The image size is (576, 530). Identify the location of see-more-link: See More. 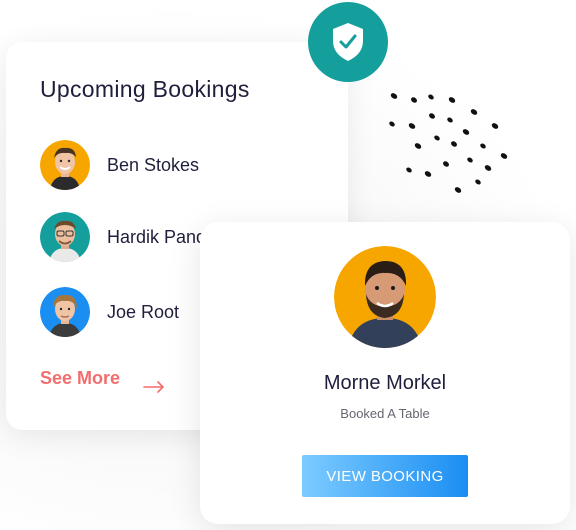
(80, 378).